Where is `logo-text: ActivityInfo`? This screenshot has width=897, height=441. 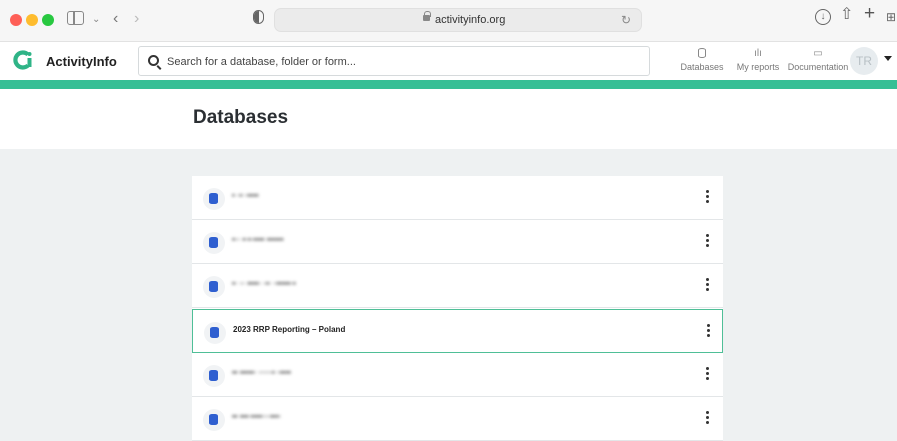
logo-text: ActivityInfo is located at coordinates (81, 61).